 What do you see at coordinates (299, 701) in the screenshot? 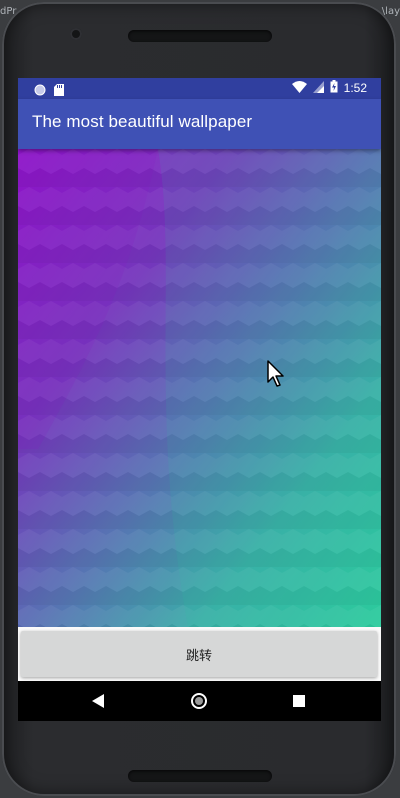
I see `recents-icon` at bounding box center [299, 701].